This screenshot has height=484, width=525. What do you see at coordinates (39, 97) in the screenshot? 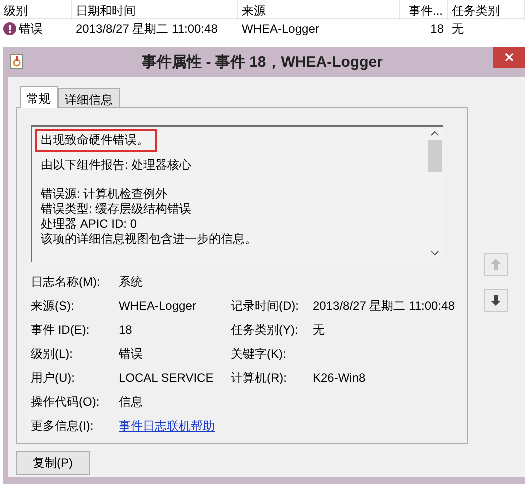
I see `tab: 常规` at bounding box center [39, 97].